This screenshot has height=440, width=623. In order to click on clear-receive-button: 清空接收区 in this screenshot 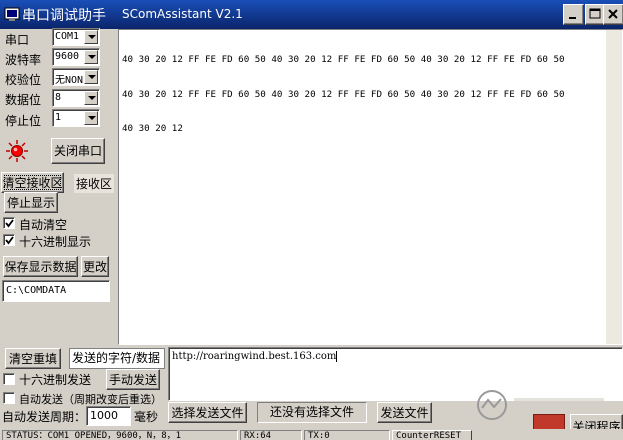, I will do `click(32, 182)`.